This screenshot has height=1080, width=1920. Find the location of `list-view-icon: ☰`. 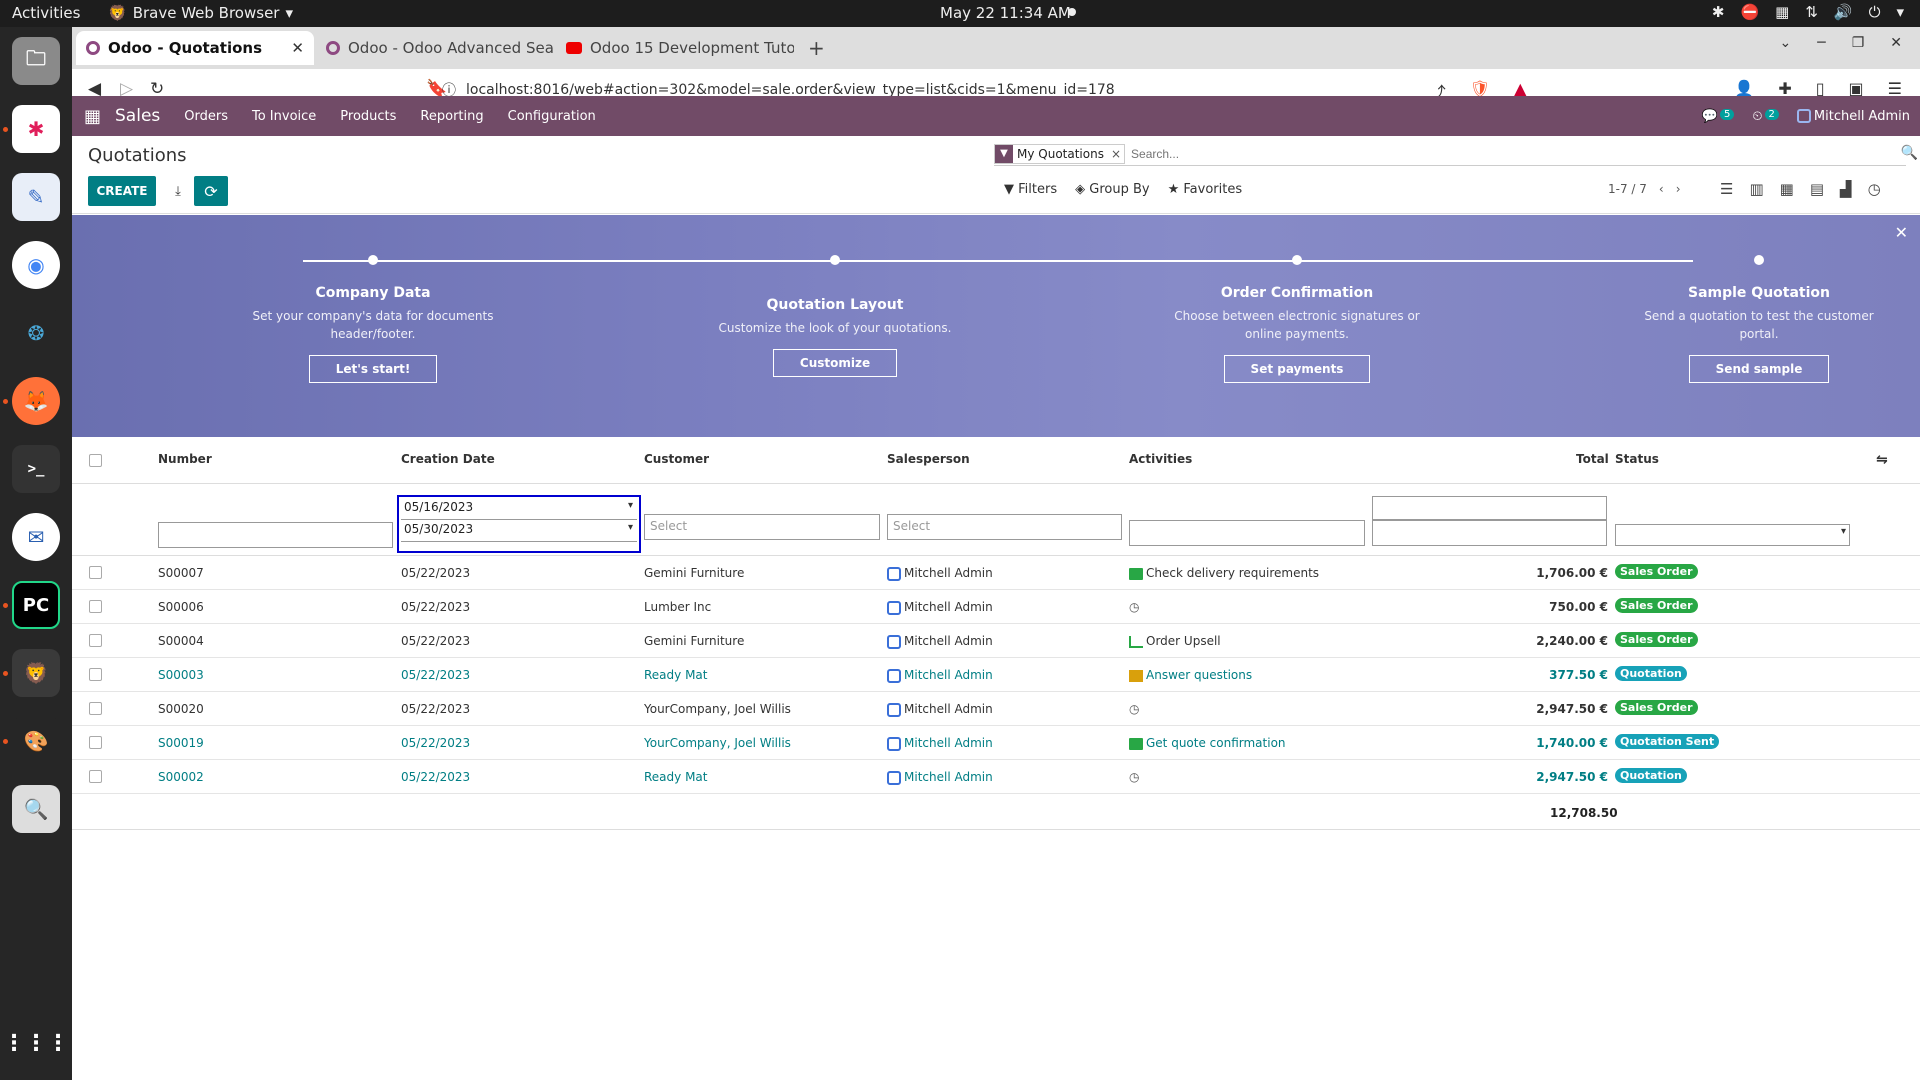

list-view-icon: ☰ is located at coordinates (1726, 189).